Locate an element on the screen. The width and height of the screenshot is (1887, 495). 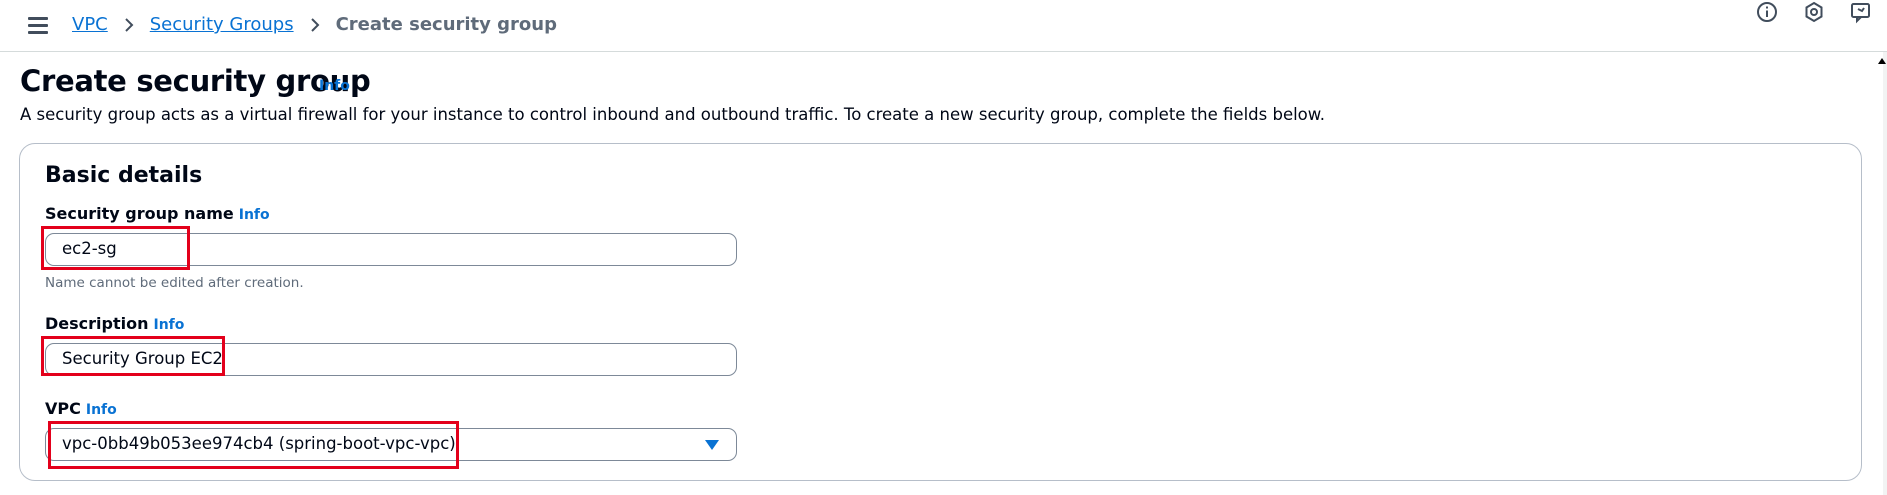
field-label-text: VPC is located at coordinates (63, 408).